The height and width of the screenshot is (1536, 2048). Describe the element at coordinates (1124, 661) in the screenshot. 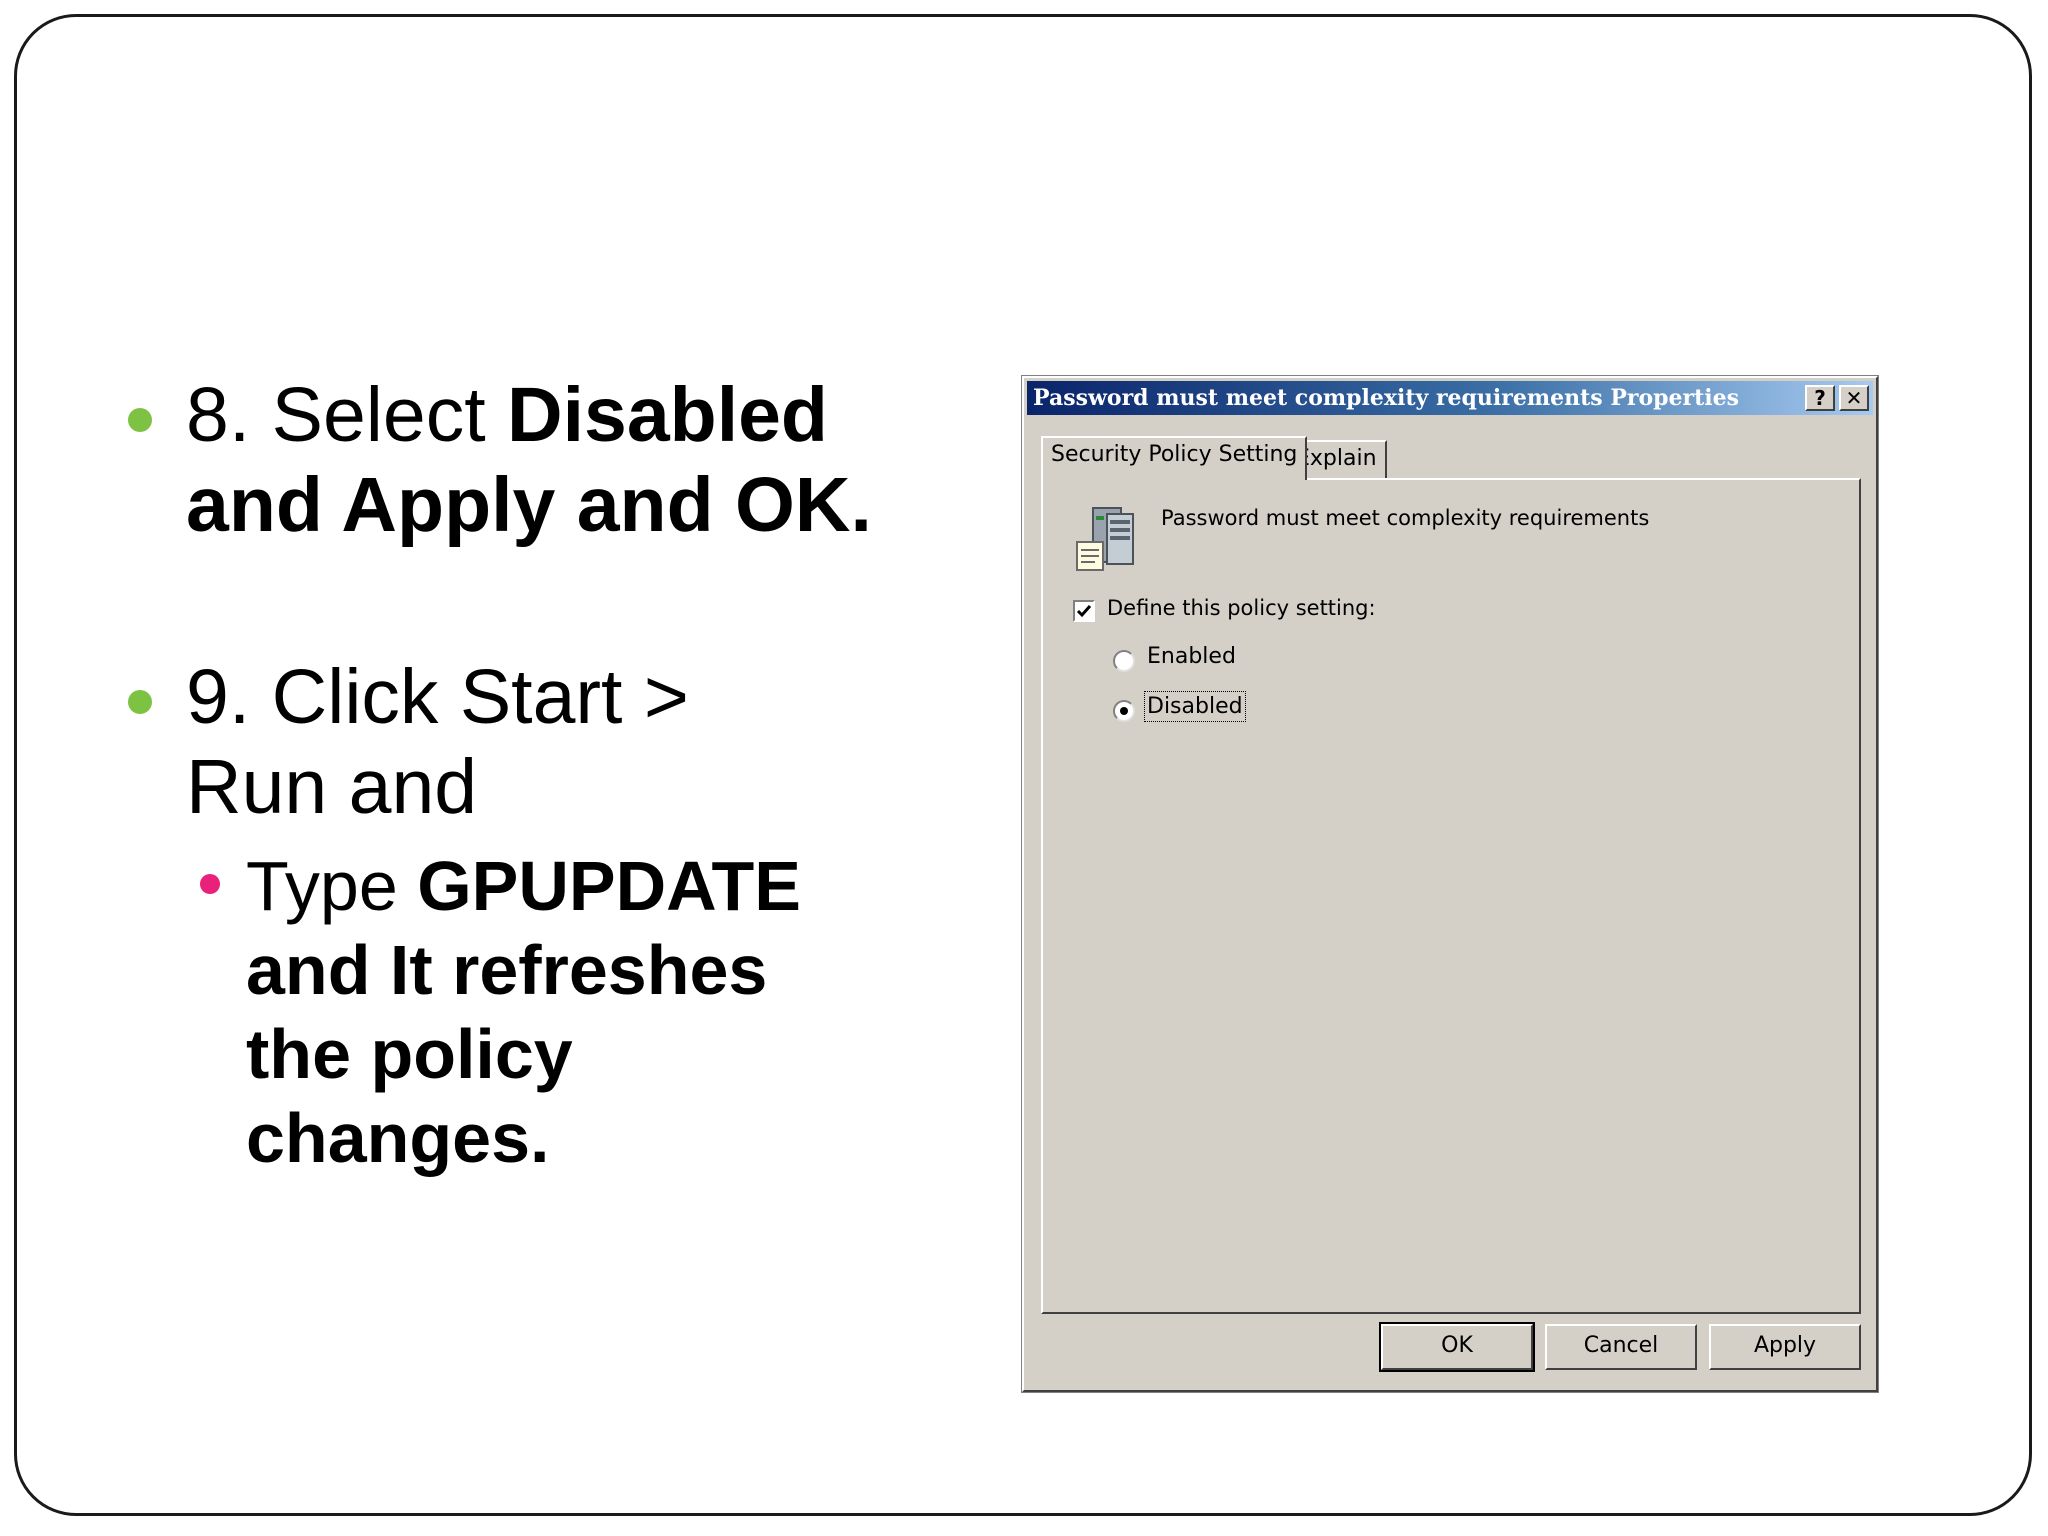

I see `enabled-radio` at that location.